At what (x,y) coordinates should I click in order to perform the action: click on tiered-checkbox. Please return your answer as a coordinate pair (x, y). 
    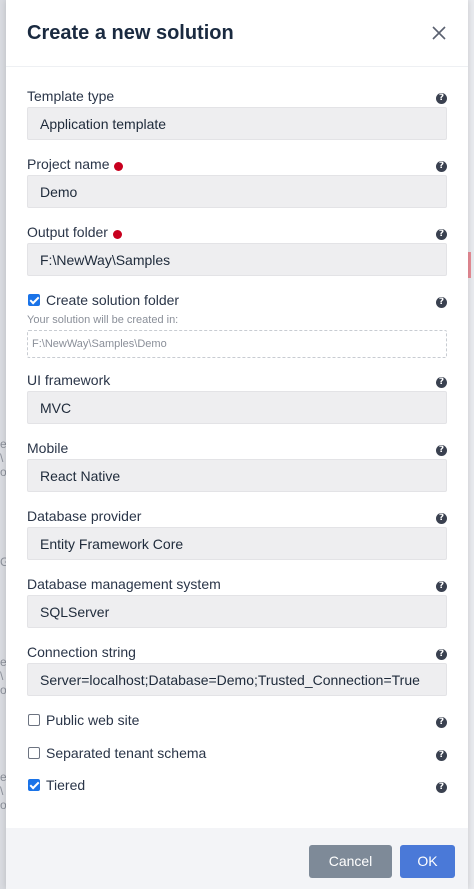
    Looking at the image, I should click on (34, 785).